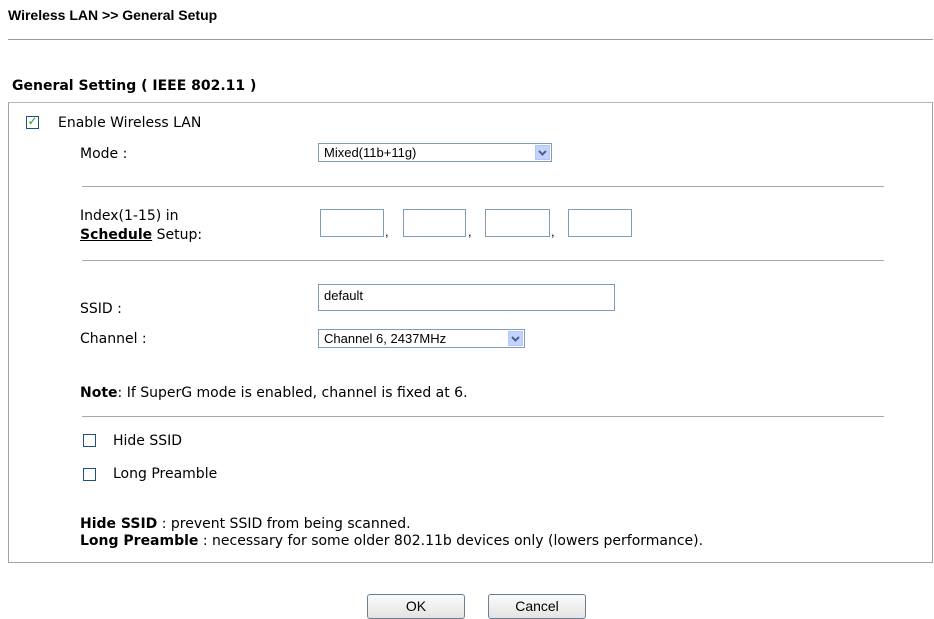 The image size is (934, 619). Describe the element at coordinates (101, 309) in the screenshot. I see `ssid-label: SSID :` at that location.